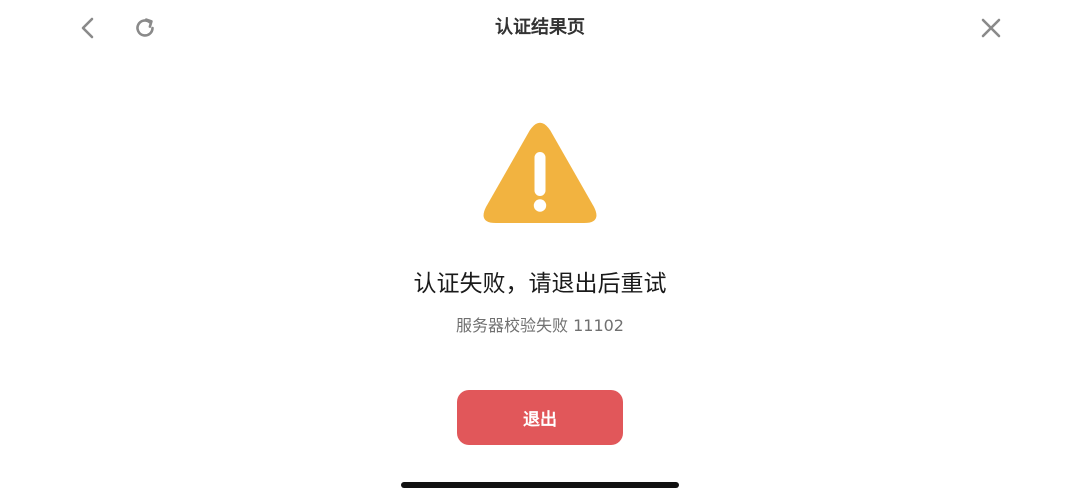 The height and width of the screenshot is (499, 1080). What do you see at coordinates (540, 325) in the screenshot?
I see `error-message: 服务器校验失败 11102` at bounding box center [540, 325].